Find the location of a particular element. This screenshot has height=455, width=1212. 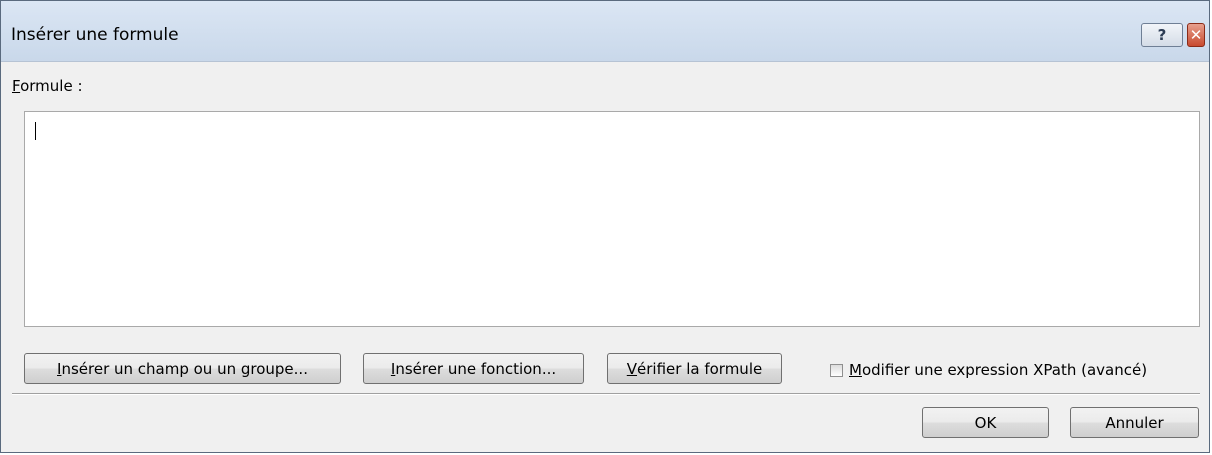

xpath-label: odifier une expression XPath (avancé) is located at coordinates (1004, 370).